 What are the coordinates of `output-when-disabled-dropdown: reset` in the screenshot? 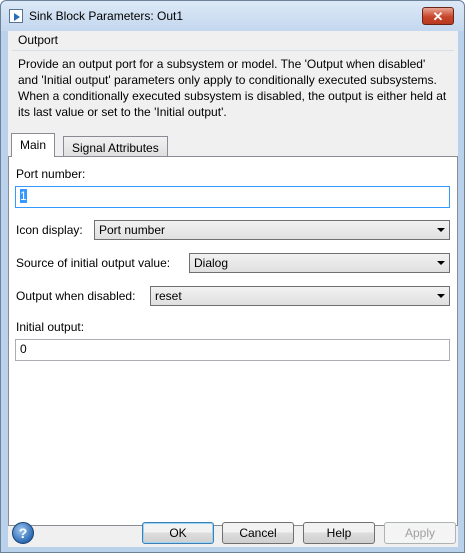 It's located at (300, 296).